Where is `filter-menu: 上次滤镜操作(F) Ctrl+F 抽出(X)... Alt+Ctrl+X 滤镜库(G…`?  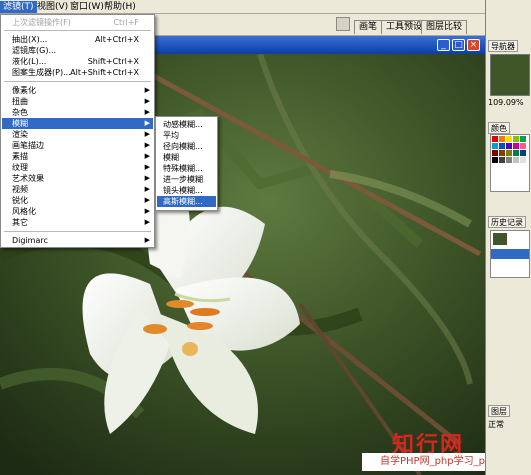 filter-menu: 上次滤镜操作(F) Ctrl+F 抽出(X)... Alt+Ctrl+X 滤镜库(G… is located at coordinates (77, 131).